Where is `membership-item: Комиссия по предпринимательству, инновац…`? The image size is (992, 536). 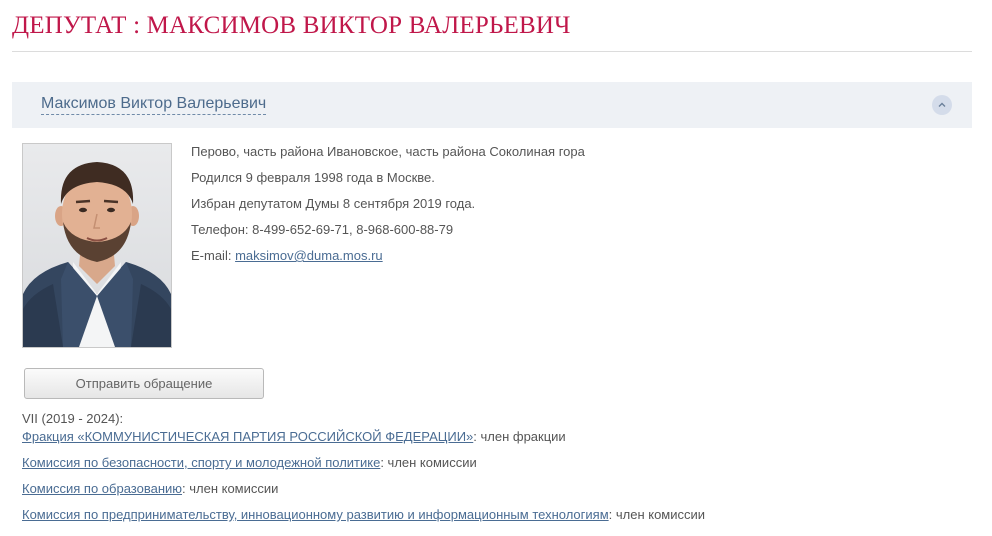 membership-item: Комиссия по предпринимательству, инновац… is located at coordinates (363, 519).